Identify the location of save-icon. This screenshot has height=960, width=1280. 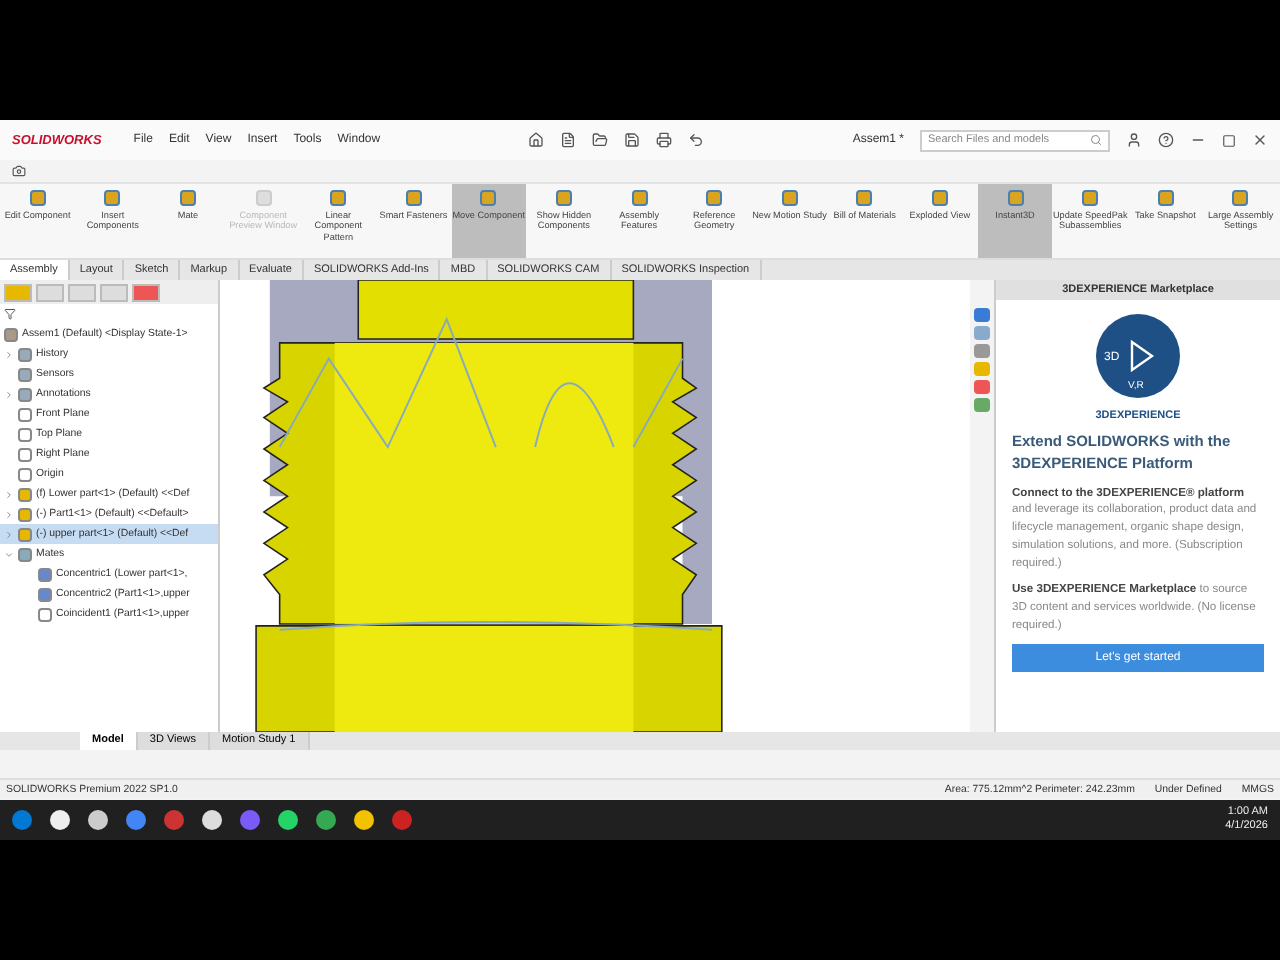
(632, 140).